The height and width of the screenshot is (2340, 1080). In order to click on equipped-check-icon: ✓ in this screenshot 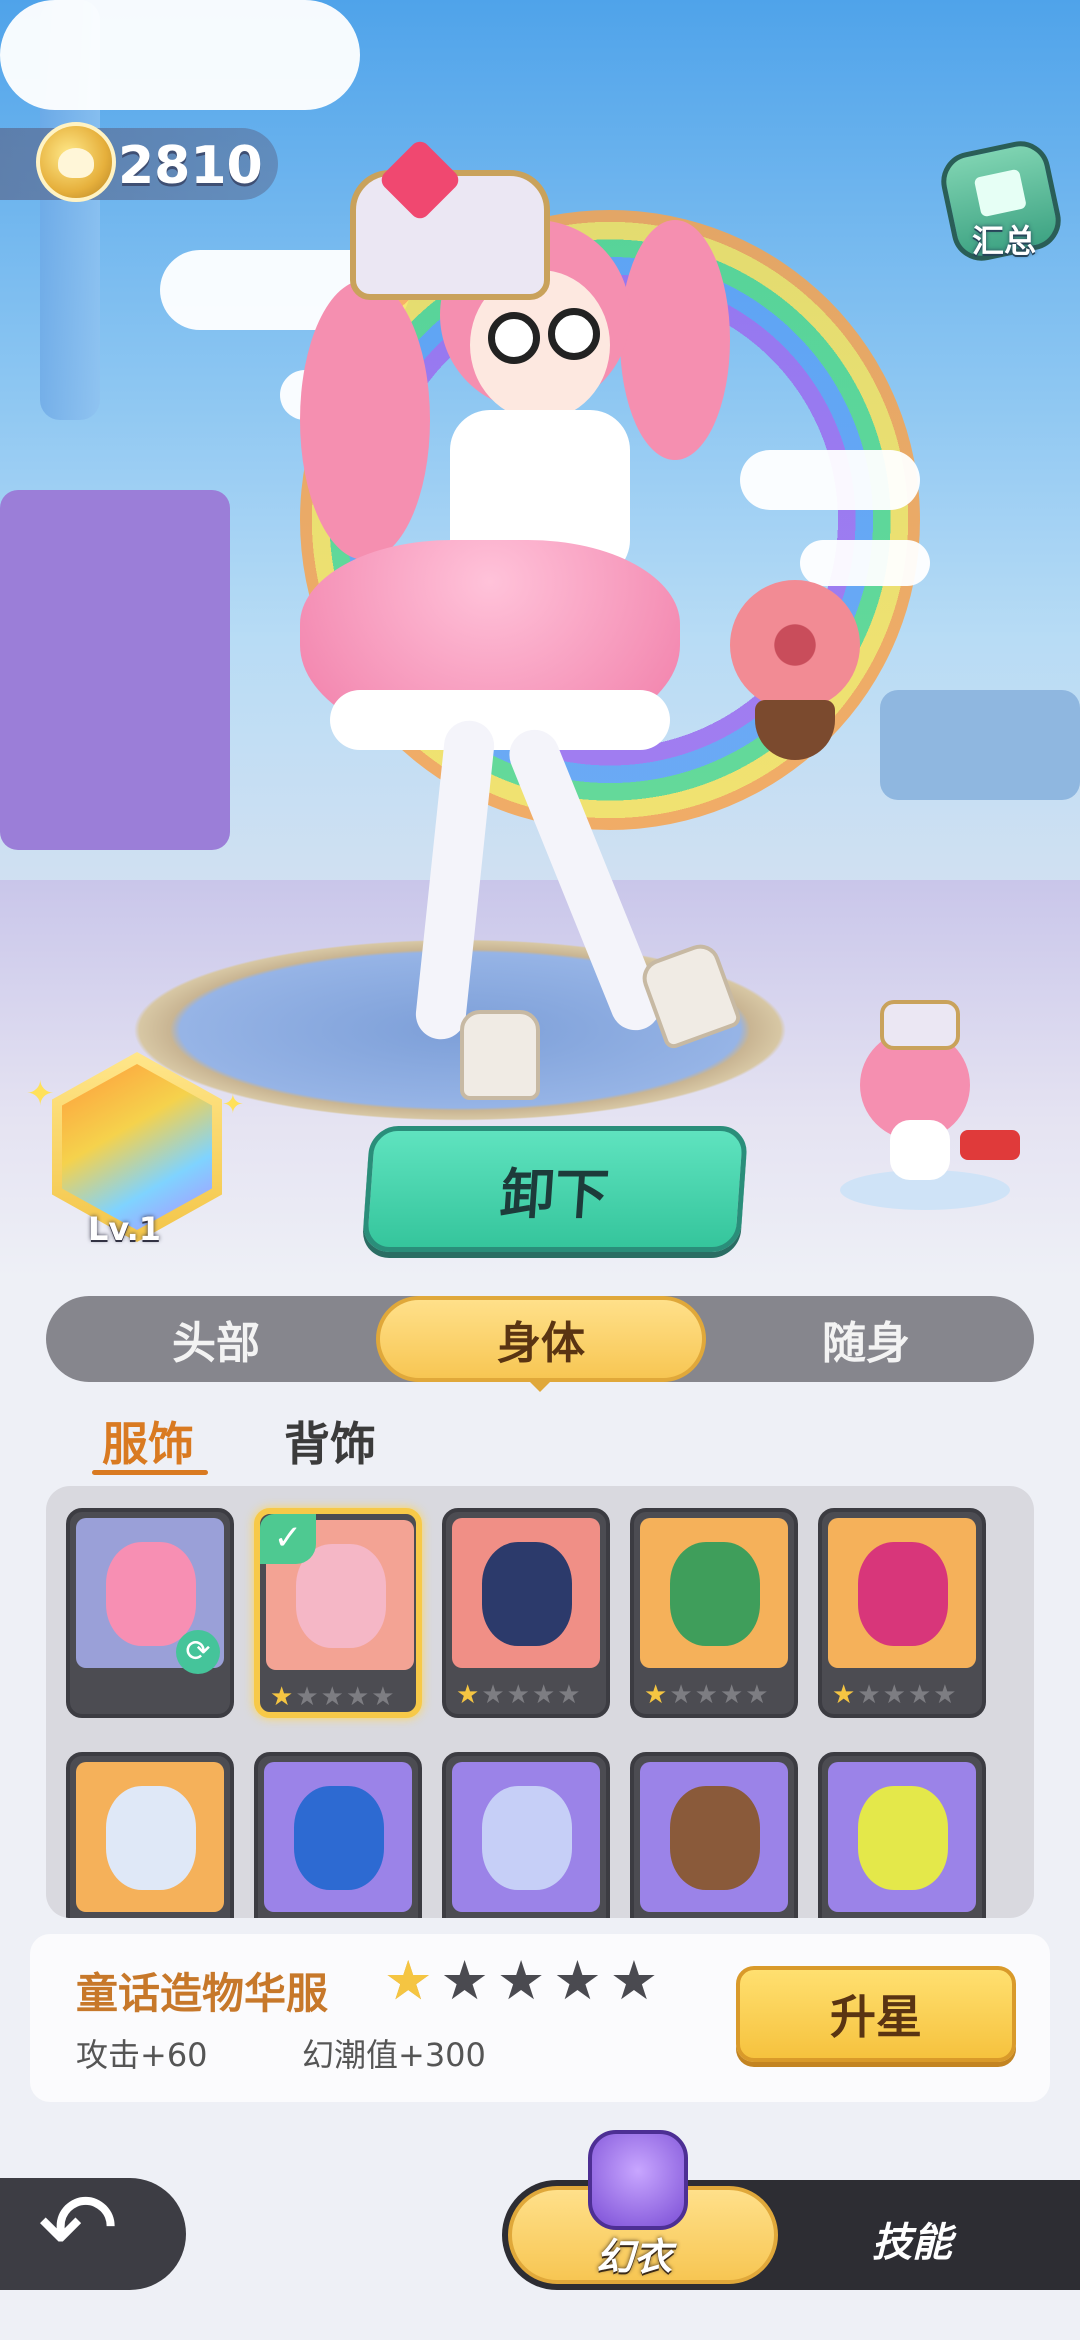, I will do `click(288, 1539)`.